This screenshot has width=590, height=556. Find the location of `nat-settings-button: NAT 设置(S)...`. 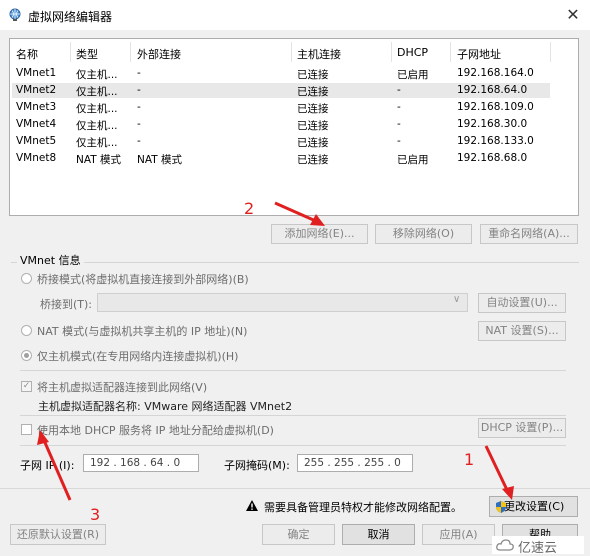

nat-settings-button: NAT 设置(S)... is located at coordinates (522, 331).